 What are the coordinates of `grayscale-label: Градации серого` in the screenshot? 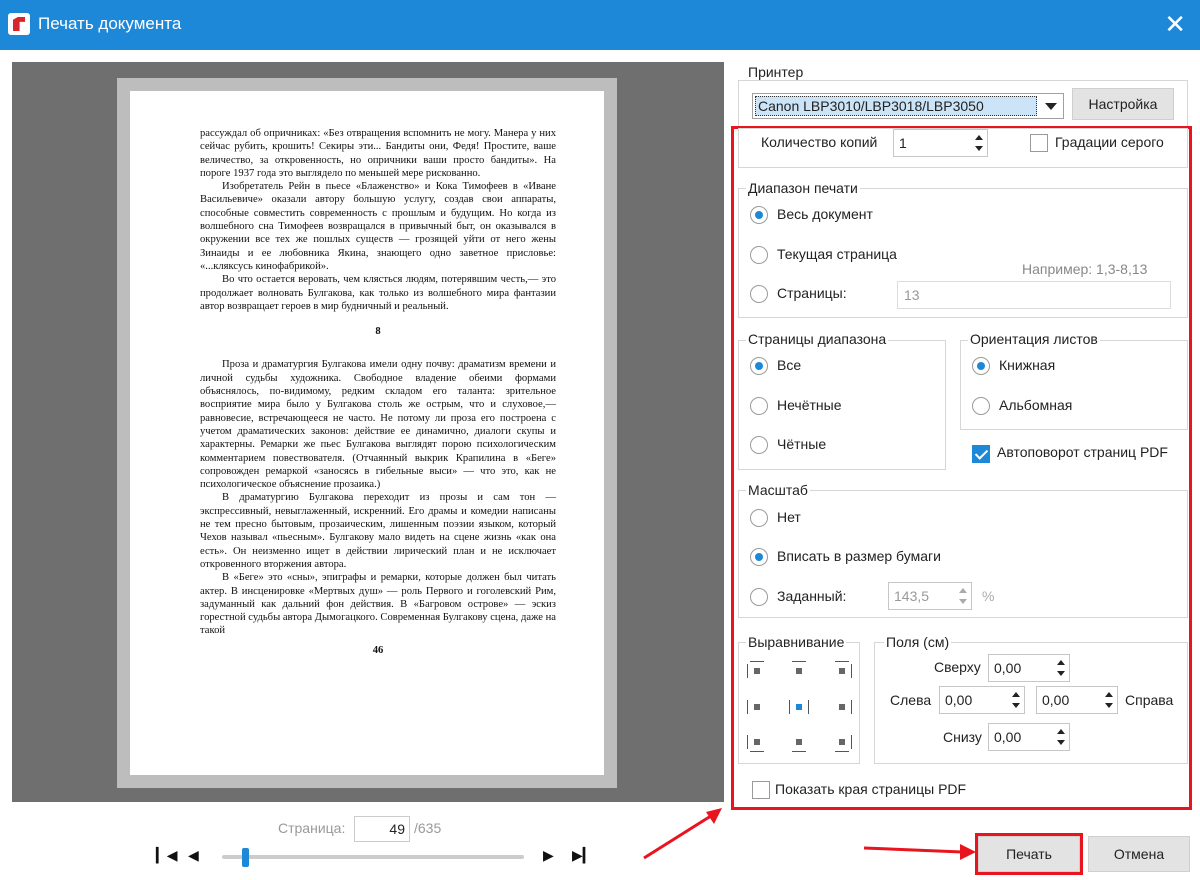 It's located at (1109, 142).